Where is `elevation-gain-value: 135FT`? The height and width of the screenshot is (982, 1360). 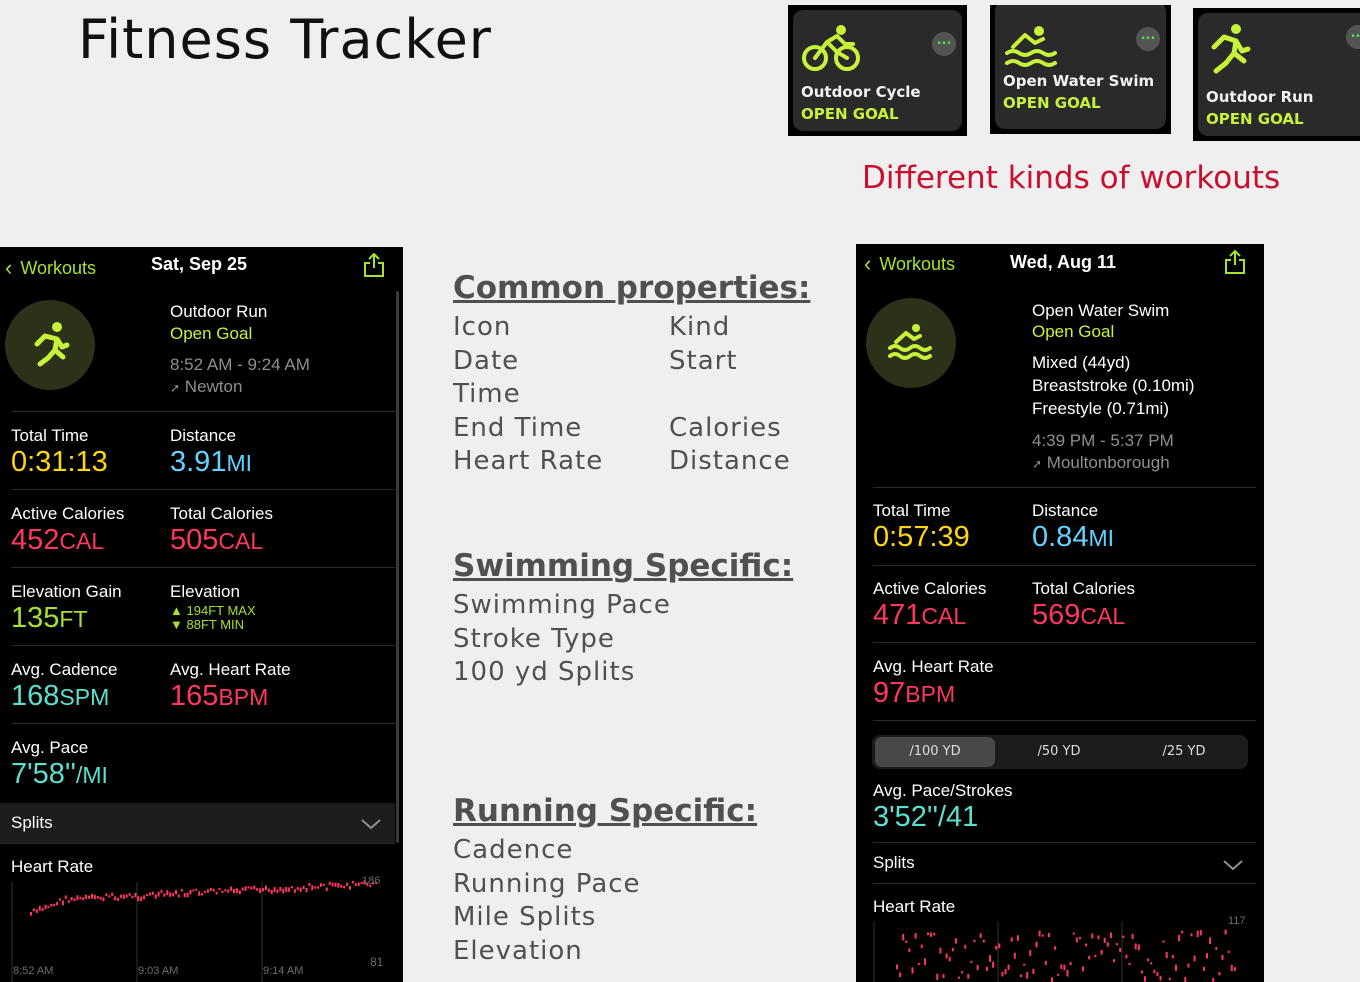 elevation-gain-value: 135FT is located at coordinates (49, 618).